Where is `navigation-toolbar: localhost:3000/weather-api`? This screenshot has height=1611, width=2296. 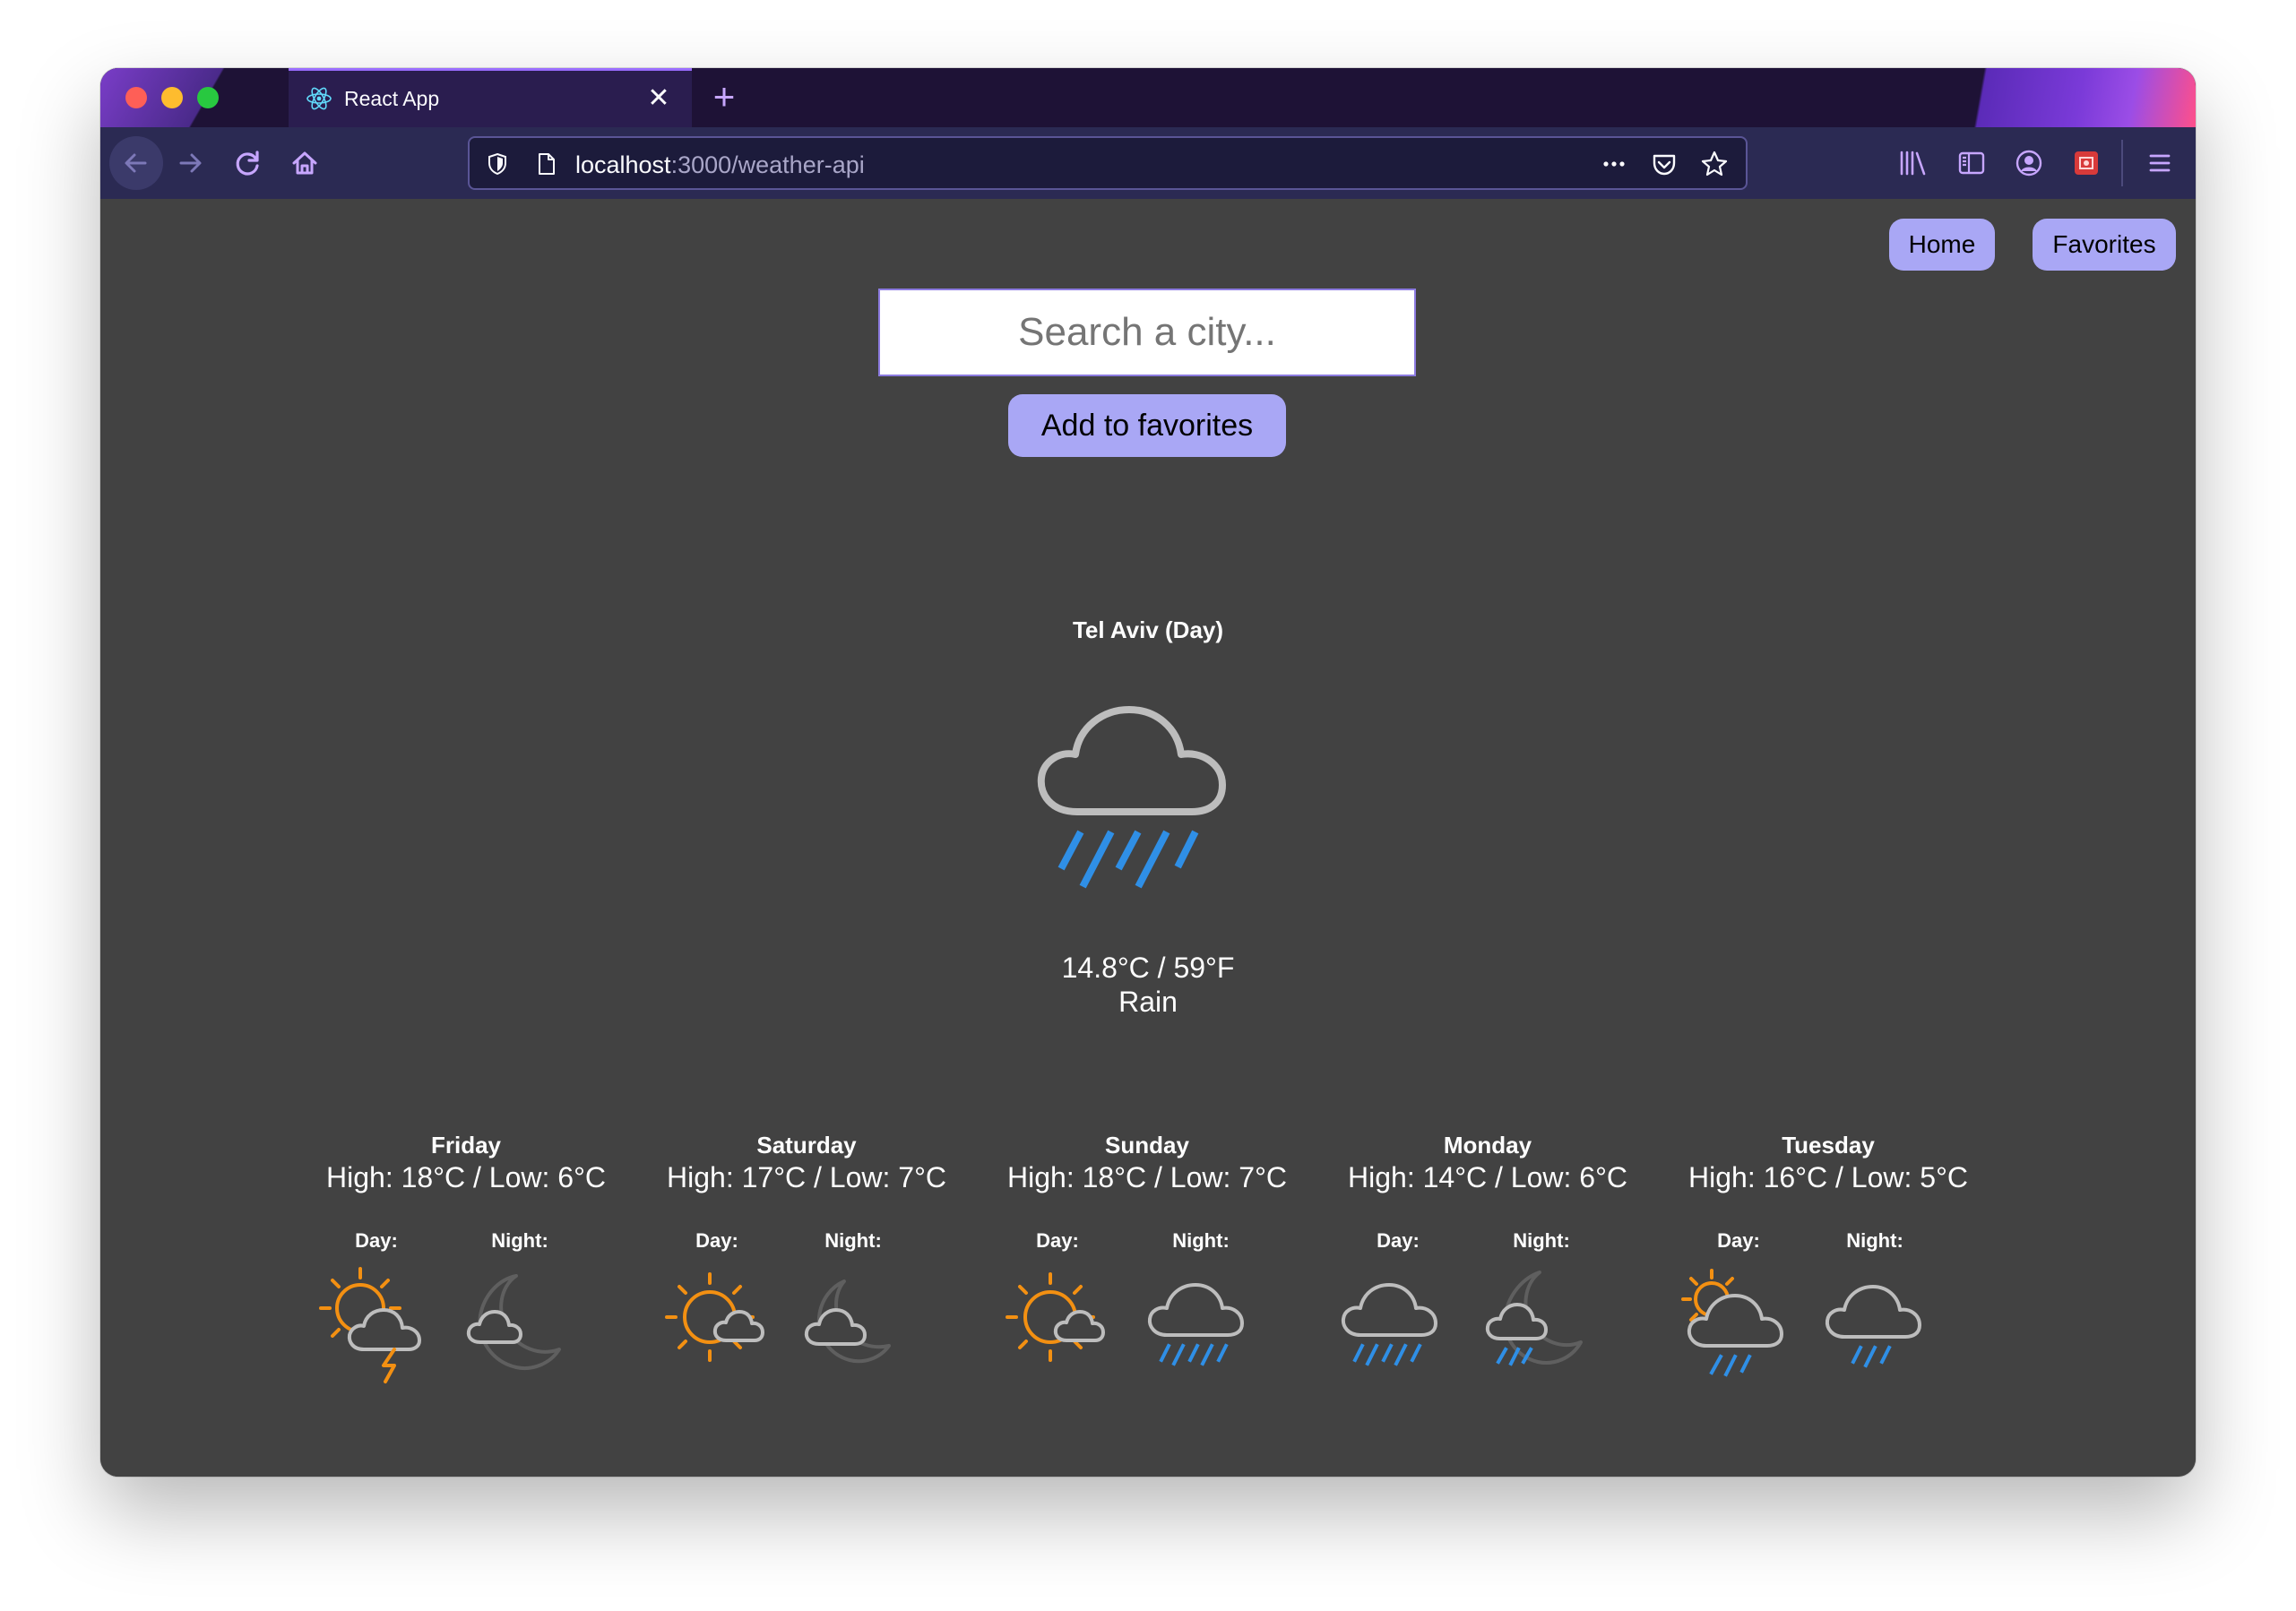
navigation-toolbar: localhost:3000/weather-api is located at coordinates (1148, 163).